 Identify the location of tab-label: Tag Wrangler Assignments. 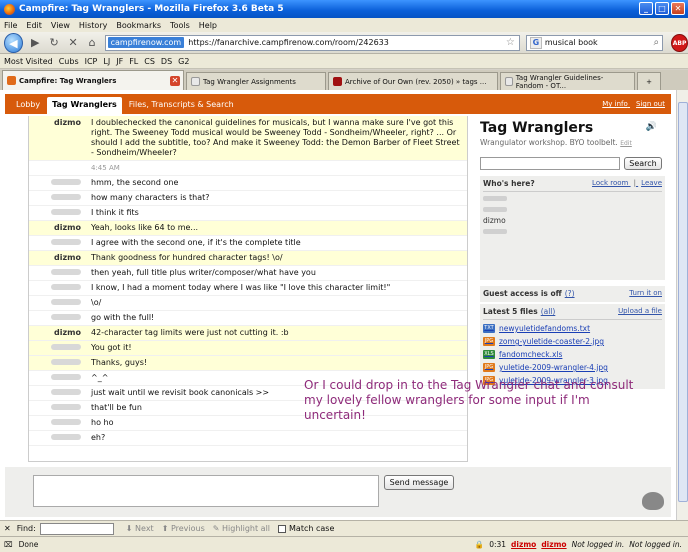
(249, 82).